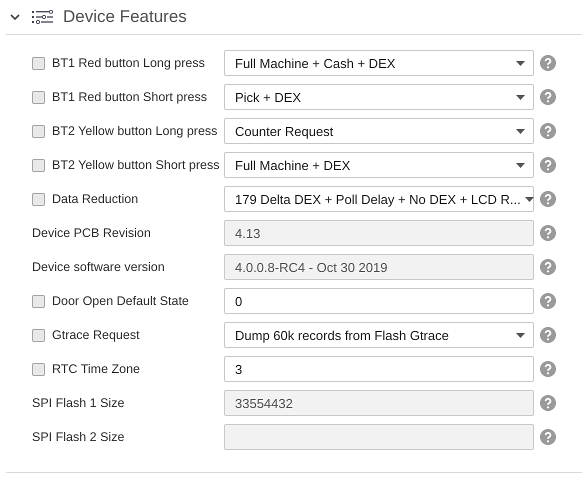 Image resolution: width=582 pixels, height=483 pixels. What do you see at coordinates (129, 97) in the screenshot?
I see `field-label: BT1 Red button Short press` at bounding box center [129, 97].